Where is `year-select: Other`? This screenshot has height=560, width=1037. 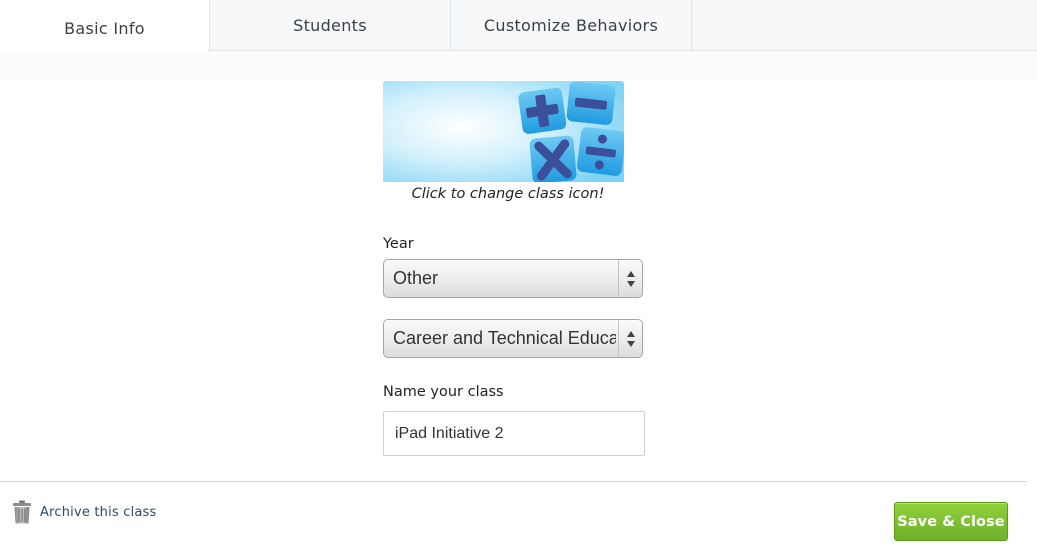
year-select: Other is located at coordinates (513, 278).